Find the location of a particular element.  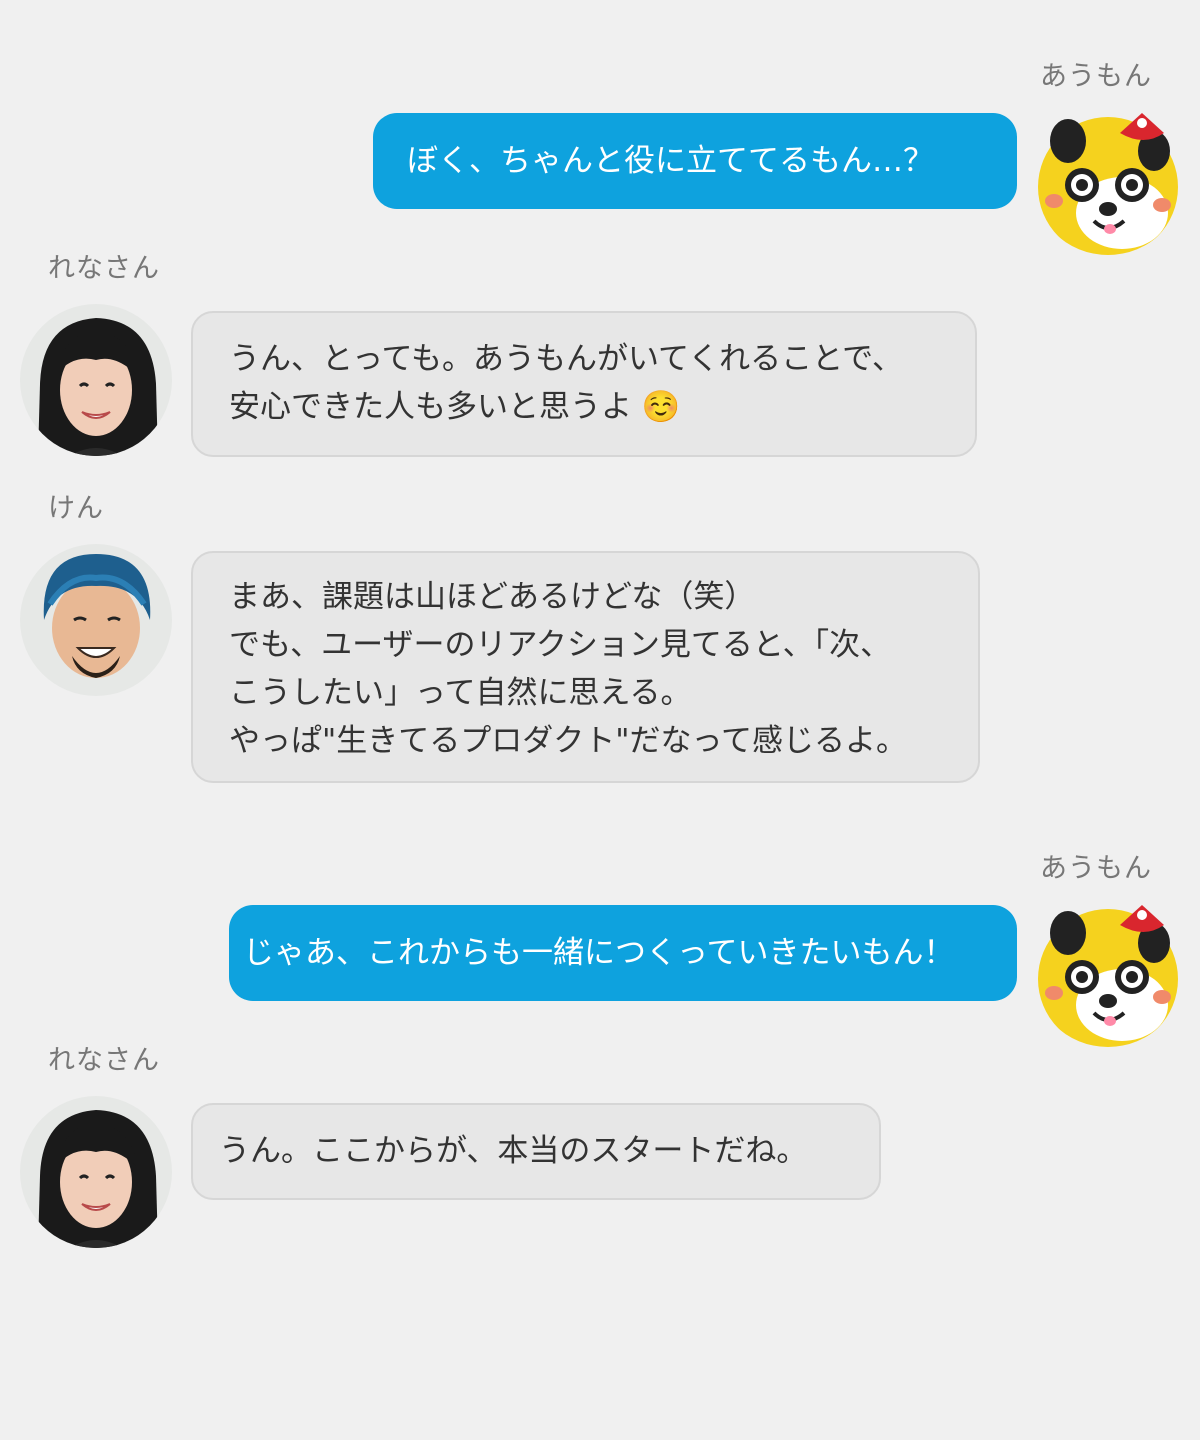

message-text: まあ、課題は山ほどあるけどな（笑） is located at coordinates (492, 597).